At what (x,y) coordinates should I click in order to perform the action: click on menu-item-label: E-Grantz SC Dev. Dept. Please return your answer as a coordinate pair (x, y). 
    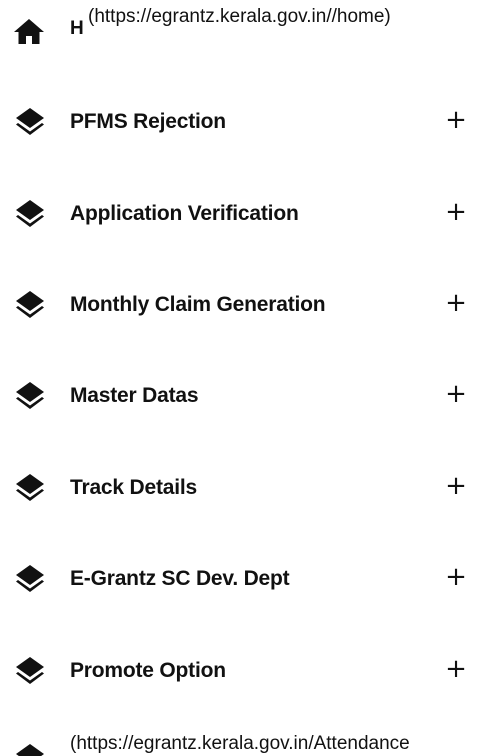
    Looking at the image, I should click on (180, 578).